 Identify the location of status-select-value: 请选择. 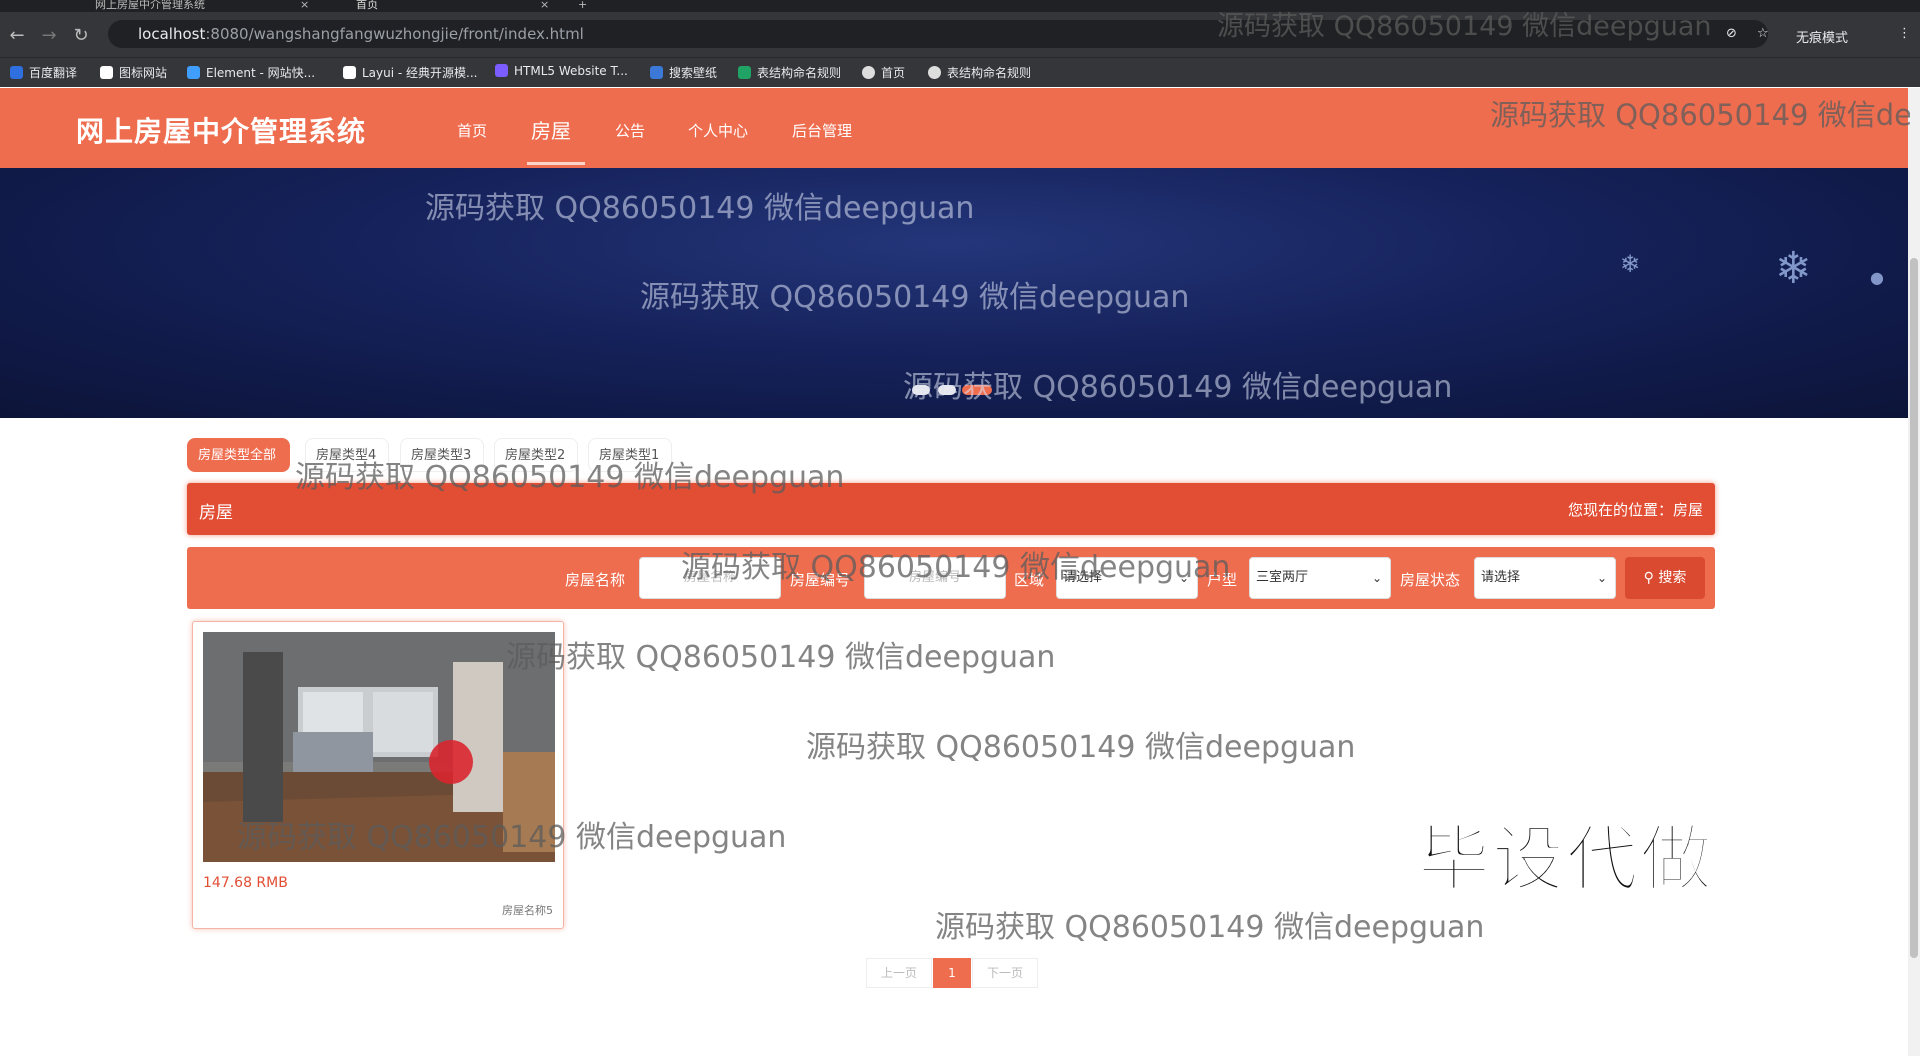
(1501, 577).